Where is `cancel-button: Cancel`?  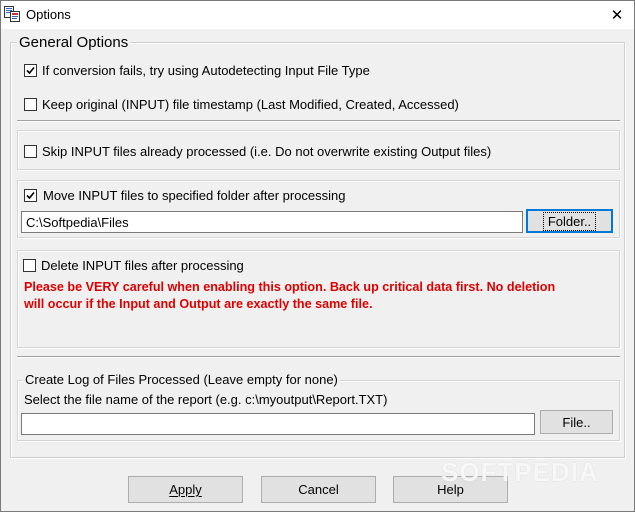 cancel-button: Cancel is located at coordinates (318, 489).